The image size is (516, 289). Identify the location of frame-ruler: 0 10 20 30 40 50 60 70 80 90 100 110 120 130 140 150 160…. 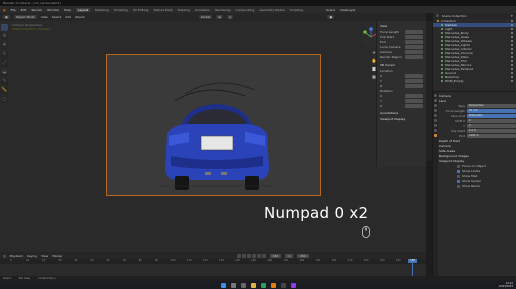
(213, 261).